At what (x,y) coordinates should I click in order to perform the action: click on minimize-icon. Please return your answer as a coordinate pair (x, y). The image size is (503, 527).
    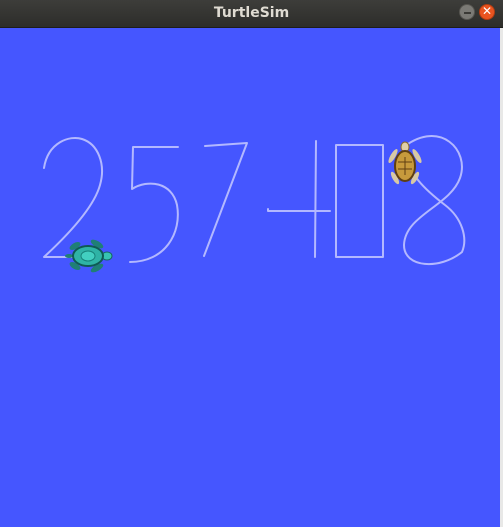
    Looking at the image, I should click on (467, 12).